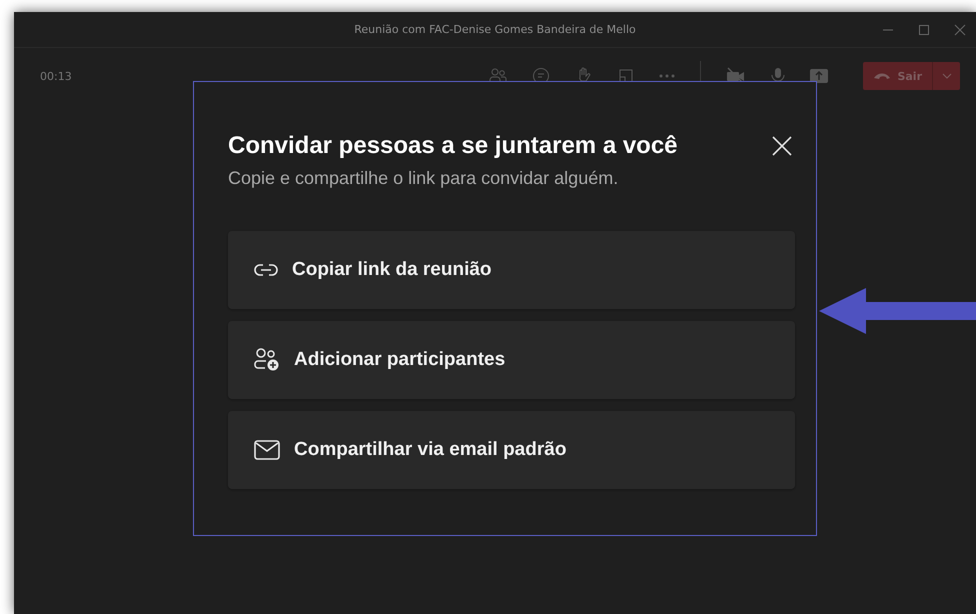  I want to click on window-icon, so click(626, 76).